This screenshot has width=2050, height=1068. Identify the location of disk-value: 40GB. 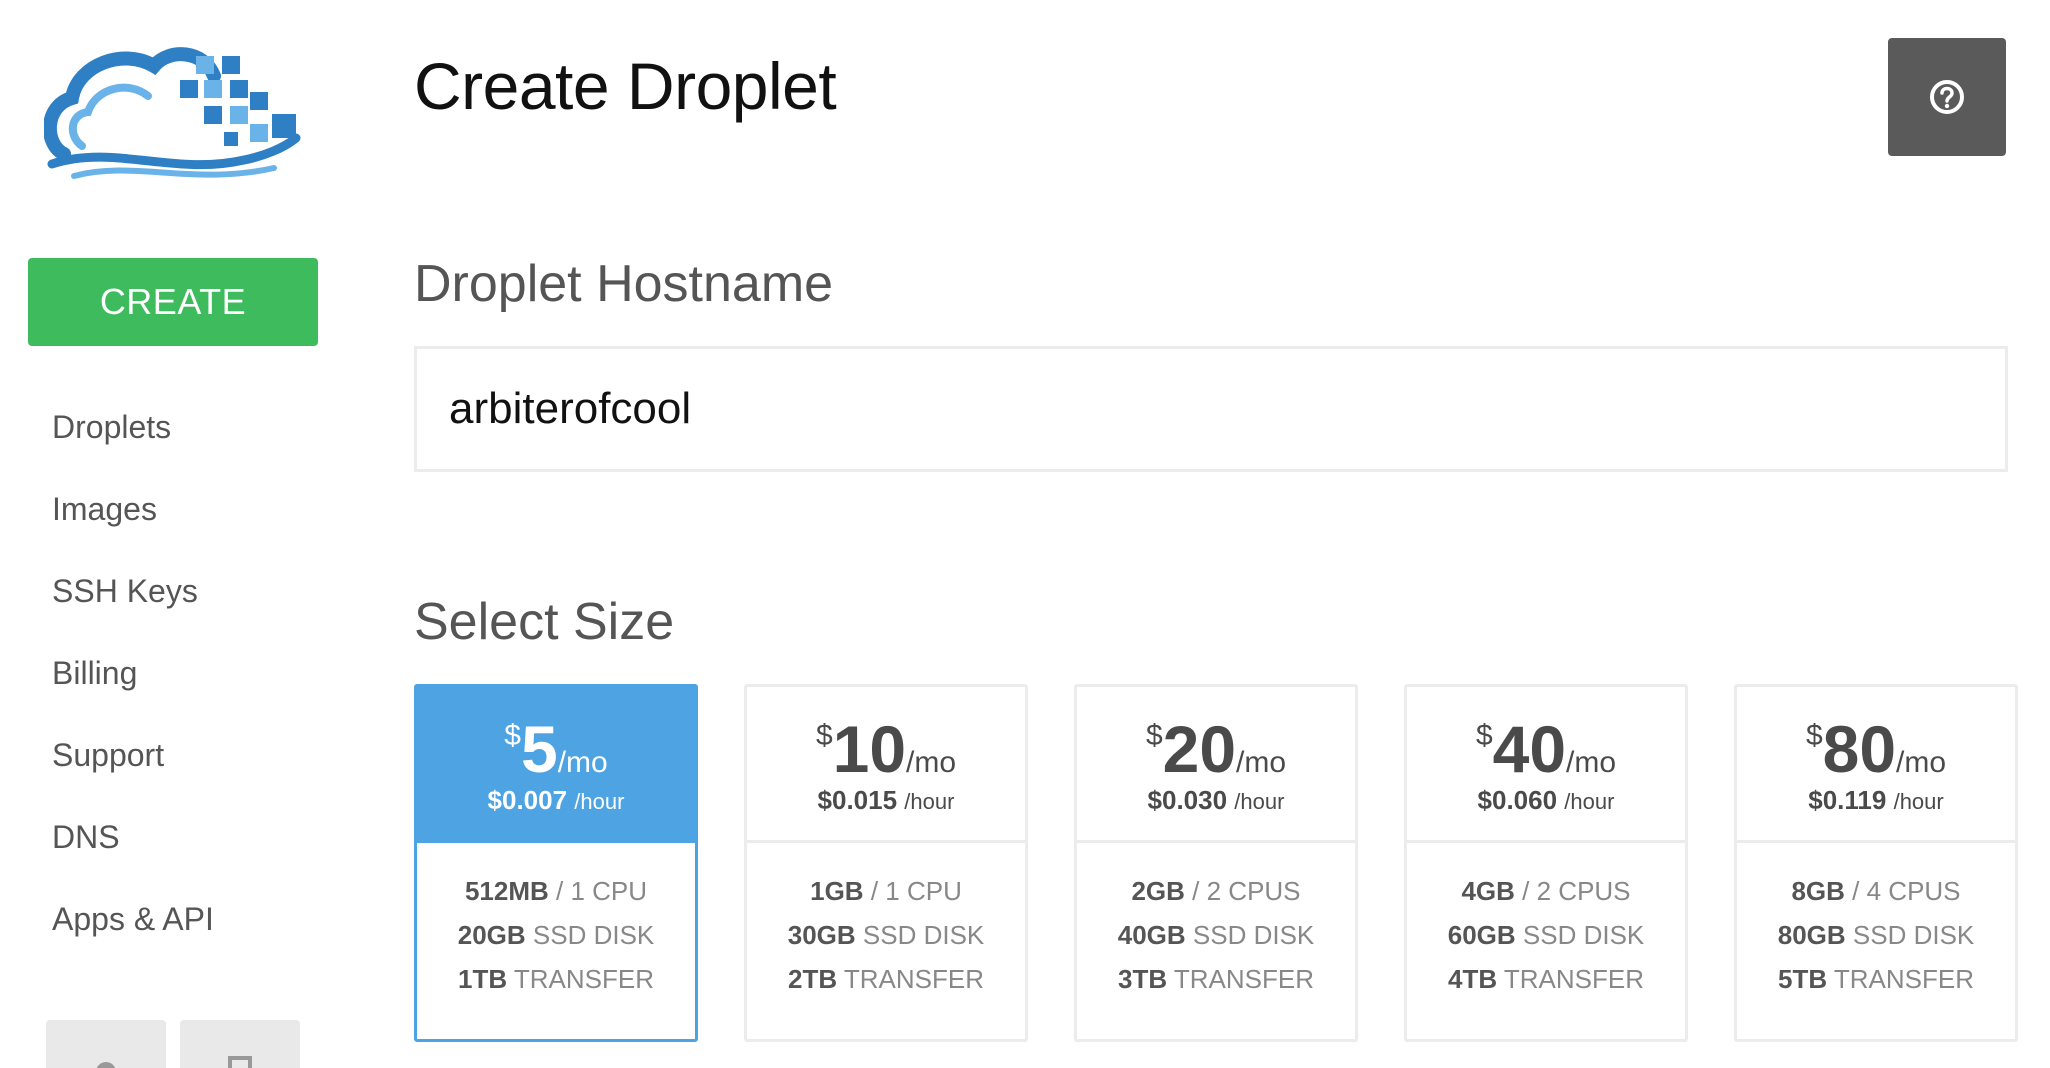
(1151, 935).